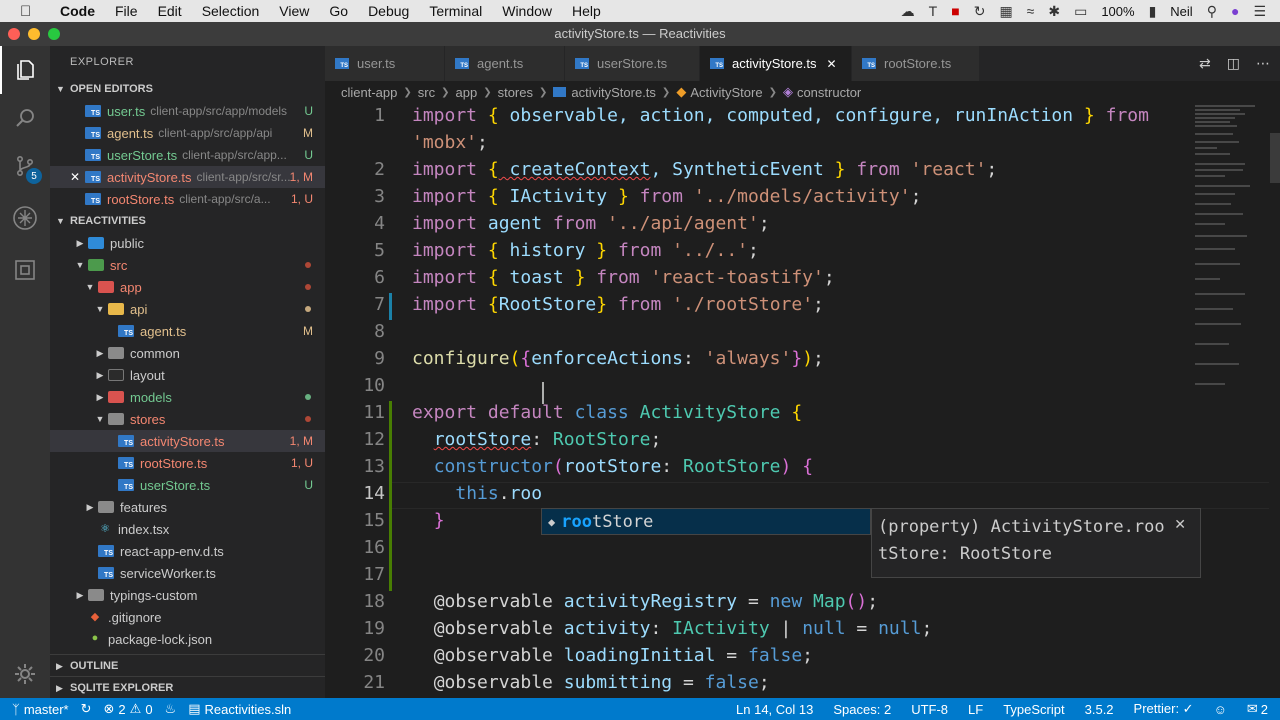 This screenshot has width=1280, height=720. I want to click on breadcrumb-item: stores, so click(515, 92).